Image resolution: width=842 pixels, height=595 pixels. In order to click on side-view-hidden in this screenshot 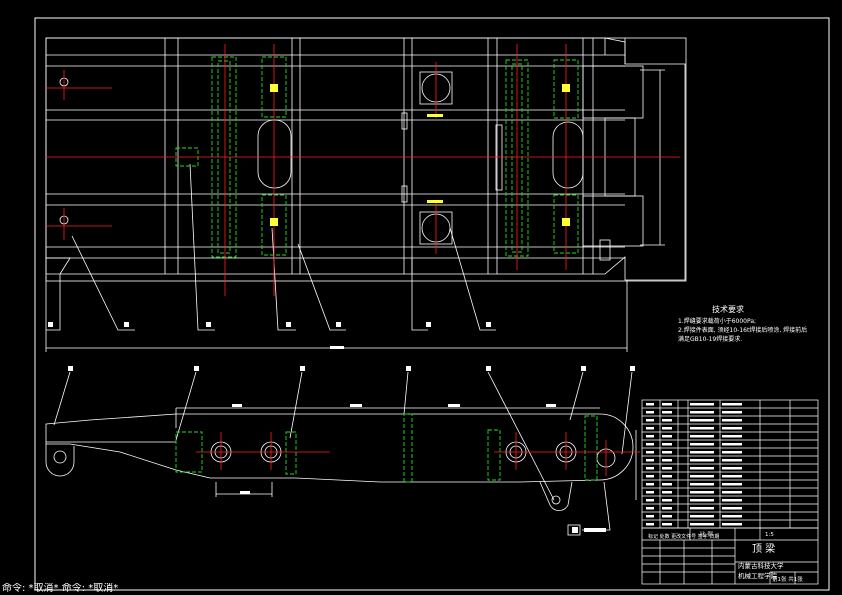, I will do `click(386, 448)`.